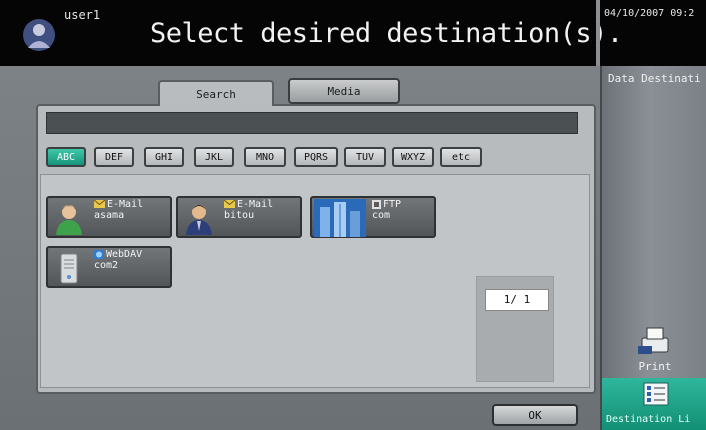 The width and height of the screenshot is (706, 430). What do you see at coordinates (312, 123) in the screenshot?
I see `search-input` at bounding box center [312, 123].